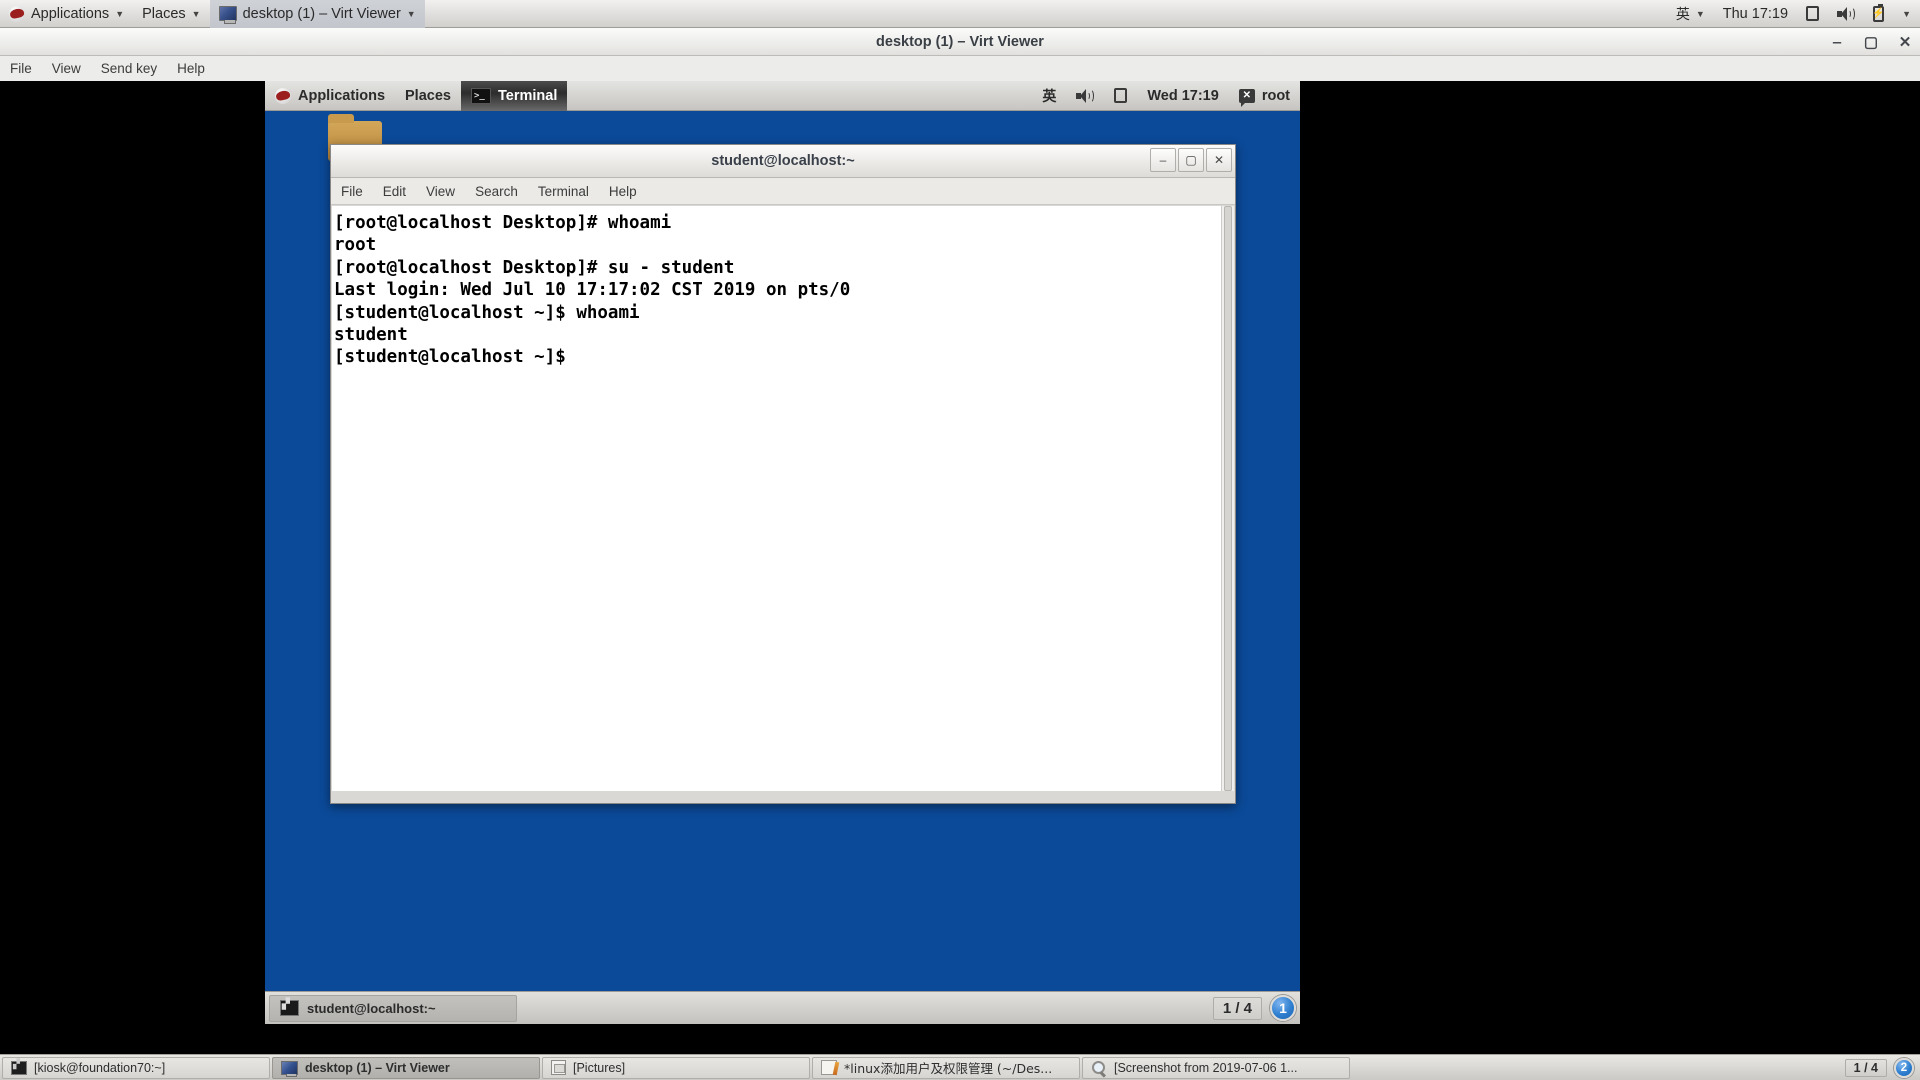 This screenshot has height=1080, width=1920. Describe the element at coordinates (480, 95) in the screenshot. I see `terminal-icon: >_` at that location.